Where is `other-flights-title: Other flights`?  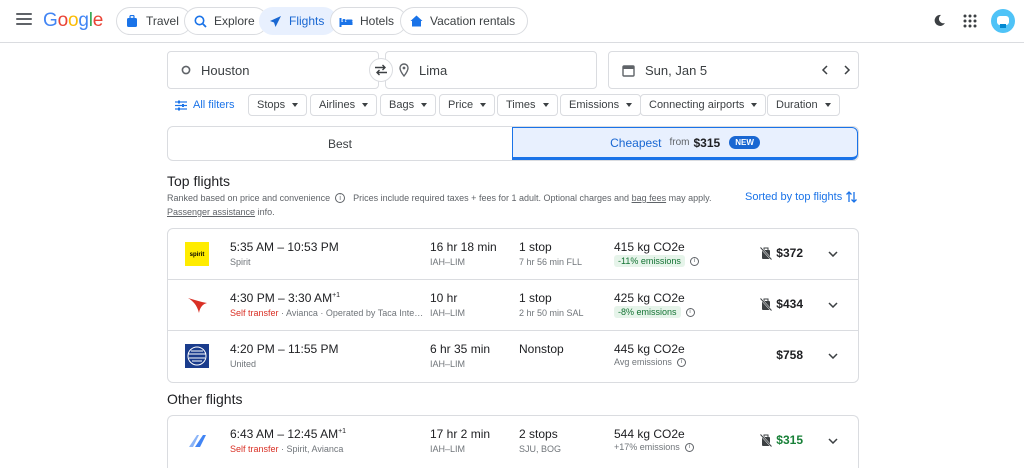
other-flights-title: Other flights is located at coordinates (205, 399).